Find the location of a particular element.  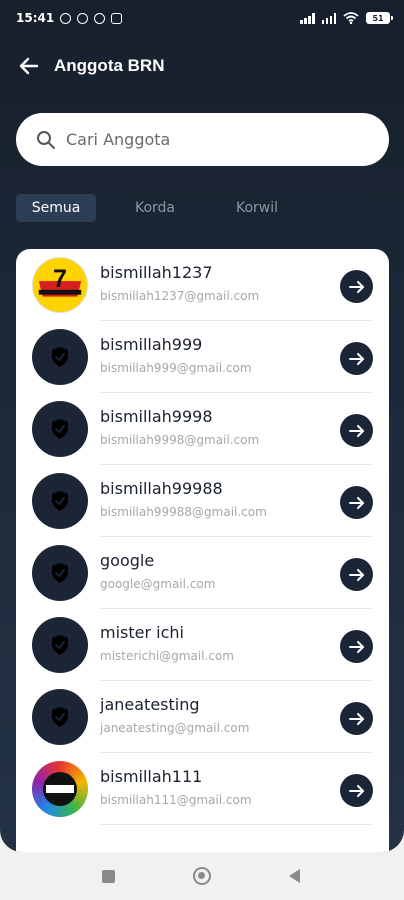

member-email: bismillah111@gmail.com is located at coordinates (176, 800).